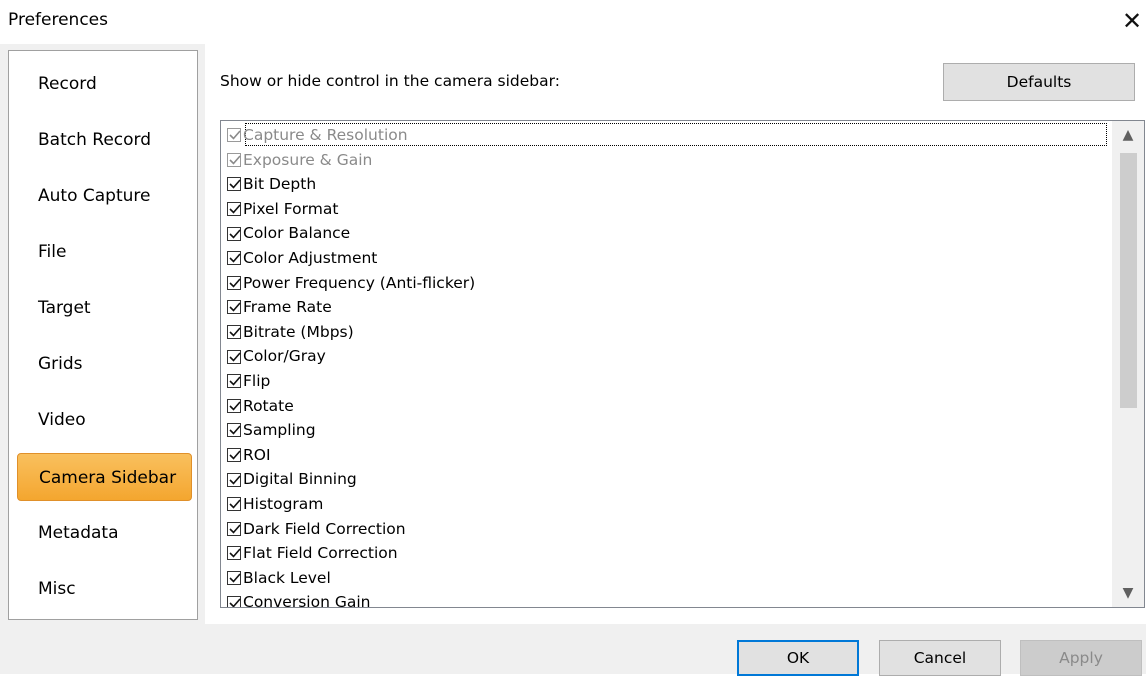  What do you see at coordinates (280, 184) in the screenshot?
I see `list-item-label: Bit Depth` at bounding box center [280, 184].